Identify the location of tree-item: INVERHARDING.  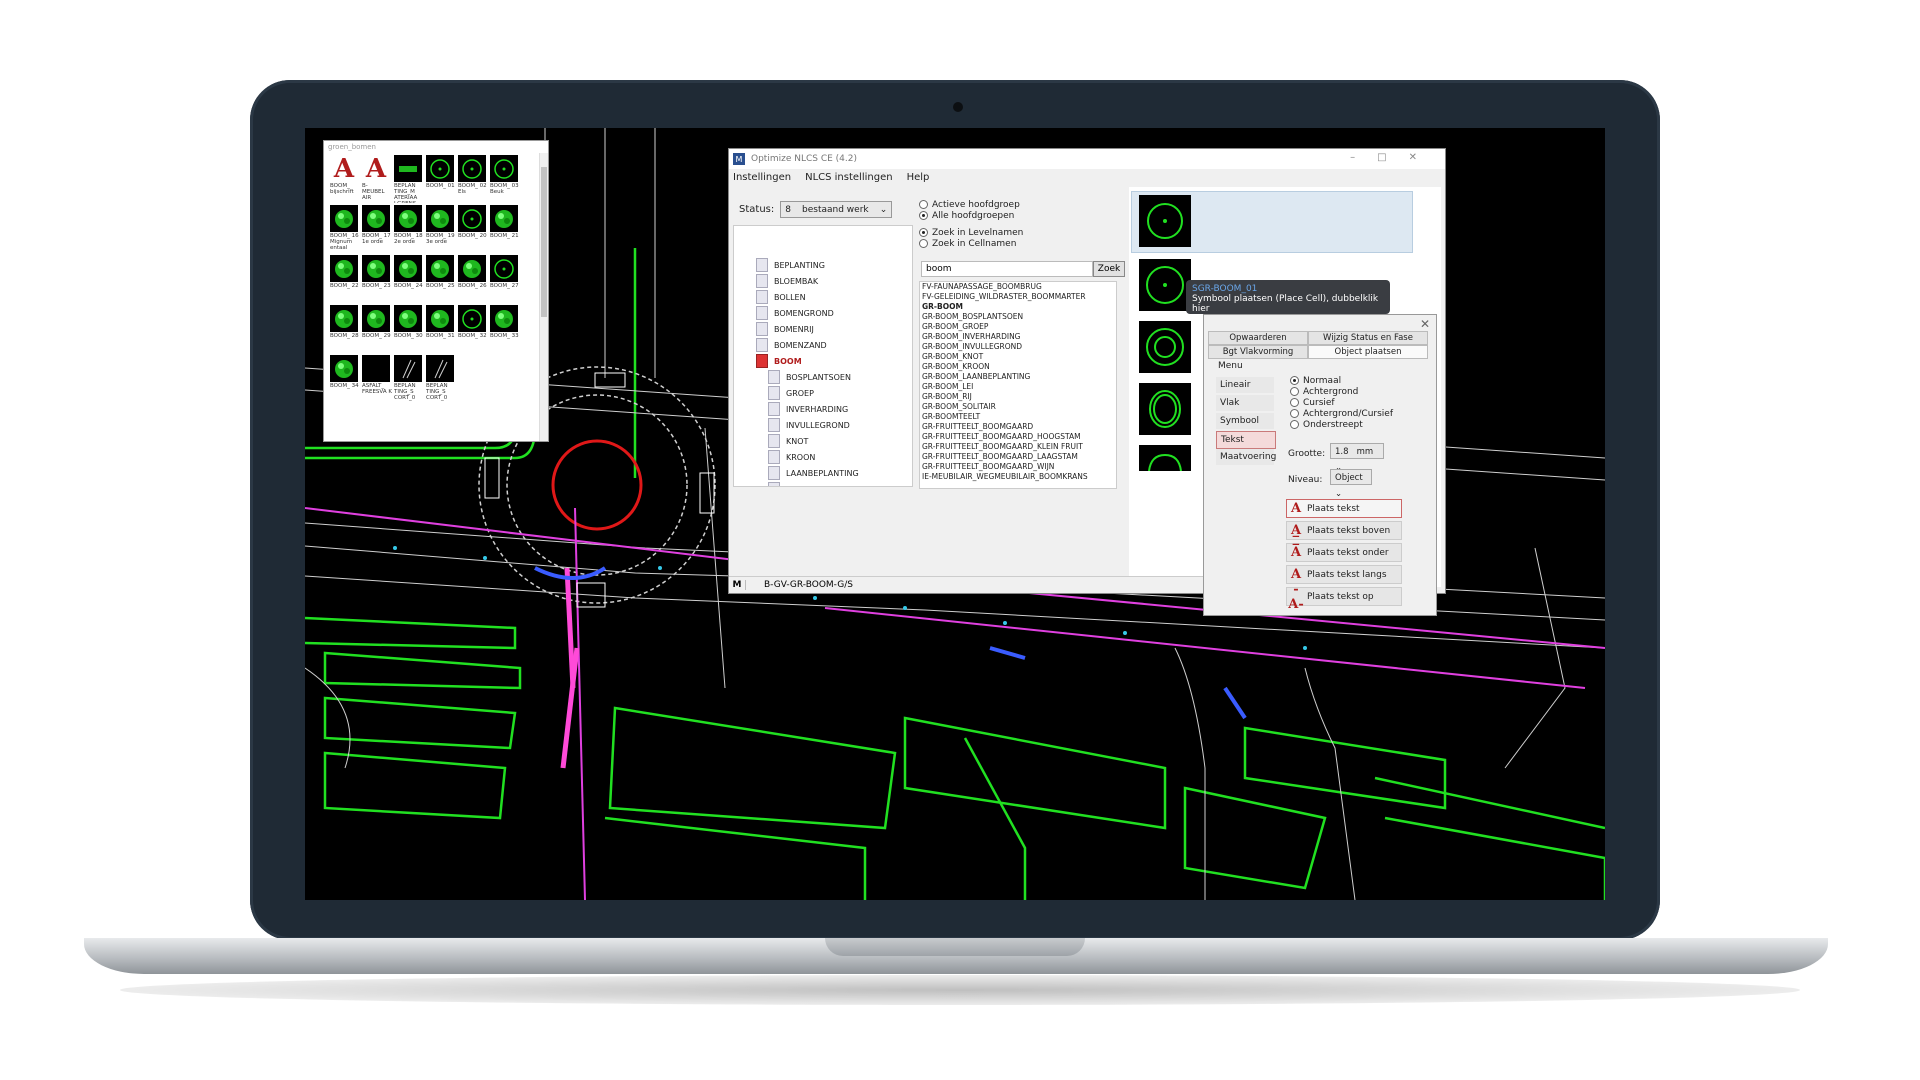
(808, 409).